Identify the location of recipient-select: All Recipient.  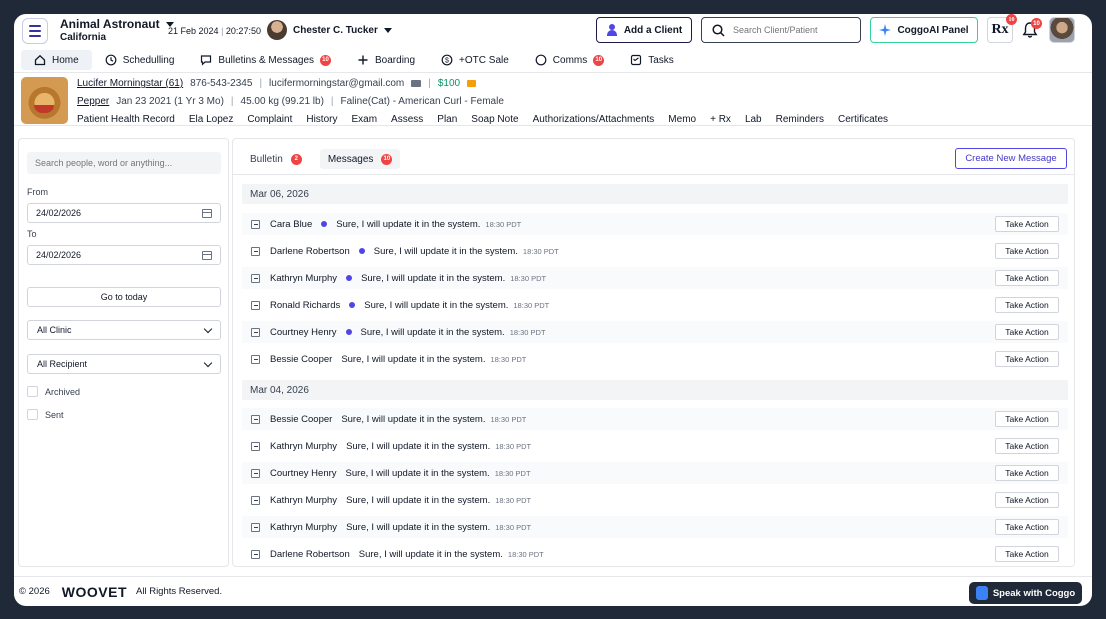
(124, 364).